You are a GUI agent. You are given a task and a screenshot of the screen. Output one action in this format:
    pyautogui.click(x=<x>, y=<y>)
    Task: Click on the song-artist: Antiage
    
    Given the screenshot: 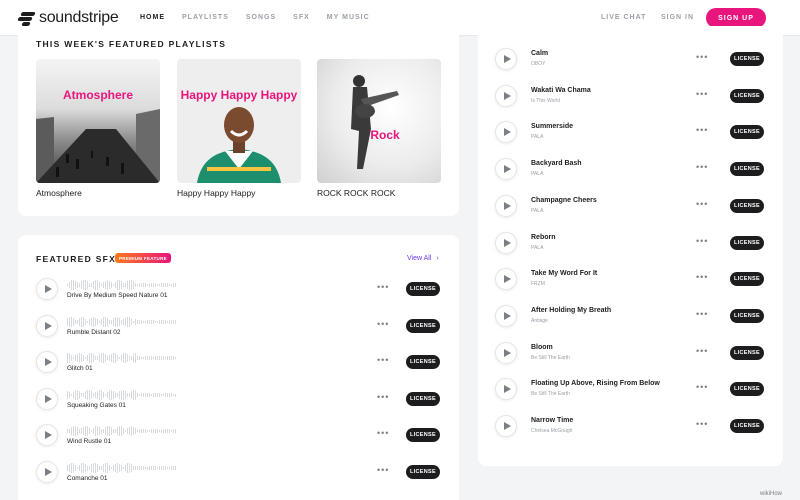 What is the action you would take?
    pyautogui.click(x=539, y=321)
    